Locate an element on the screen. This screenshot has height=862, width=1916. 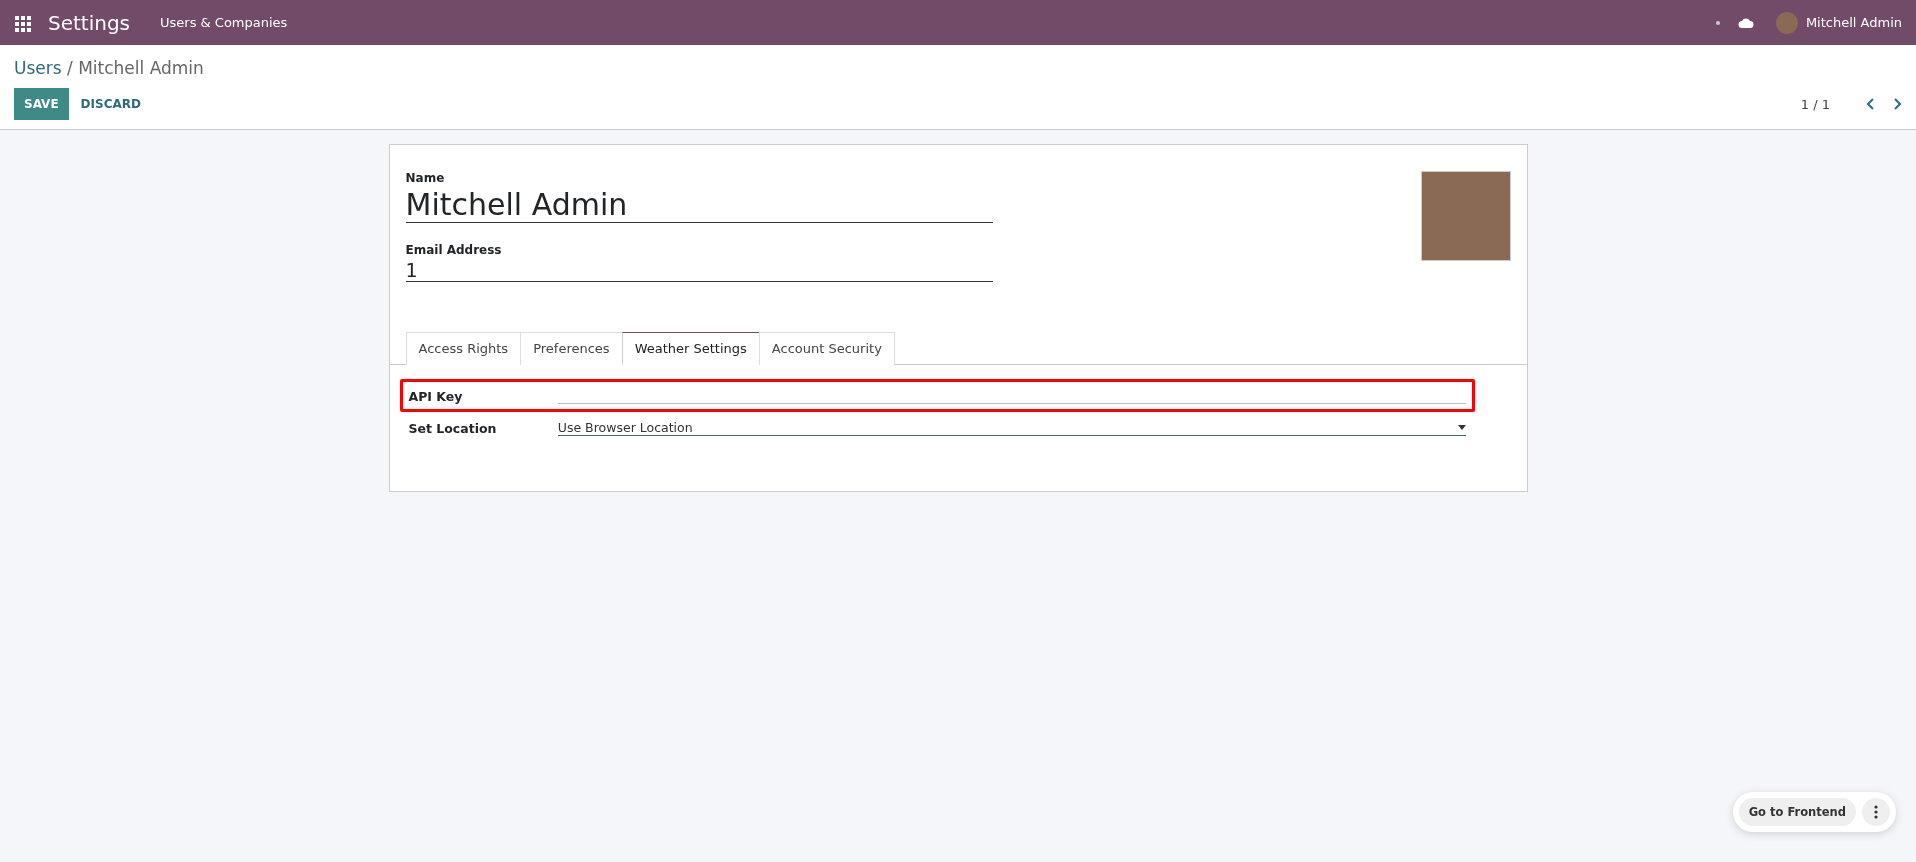
tab: Preferences is located at coordinates (571, 348).